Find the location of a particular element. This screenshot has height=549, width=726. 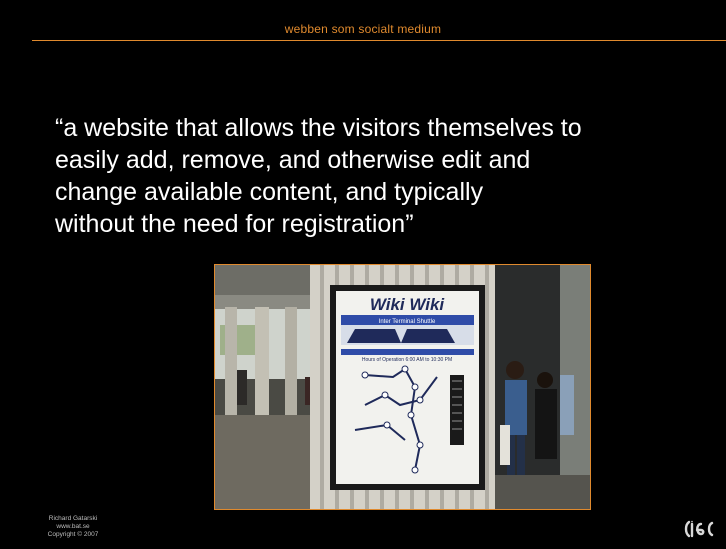

sign-subtitle: Inter Terminal Shuttle is located at coordinates (407, 322).